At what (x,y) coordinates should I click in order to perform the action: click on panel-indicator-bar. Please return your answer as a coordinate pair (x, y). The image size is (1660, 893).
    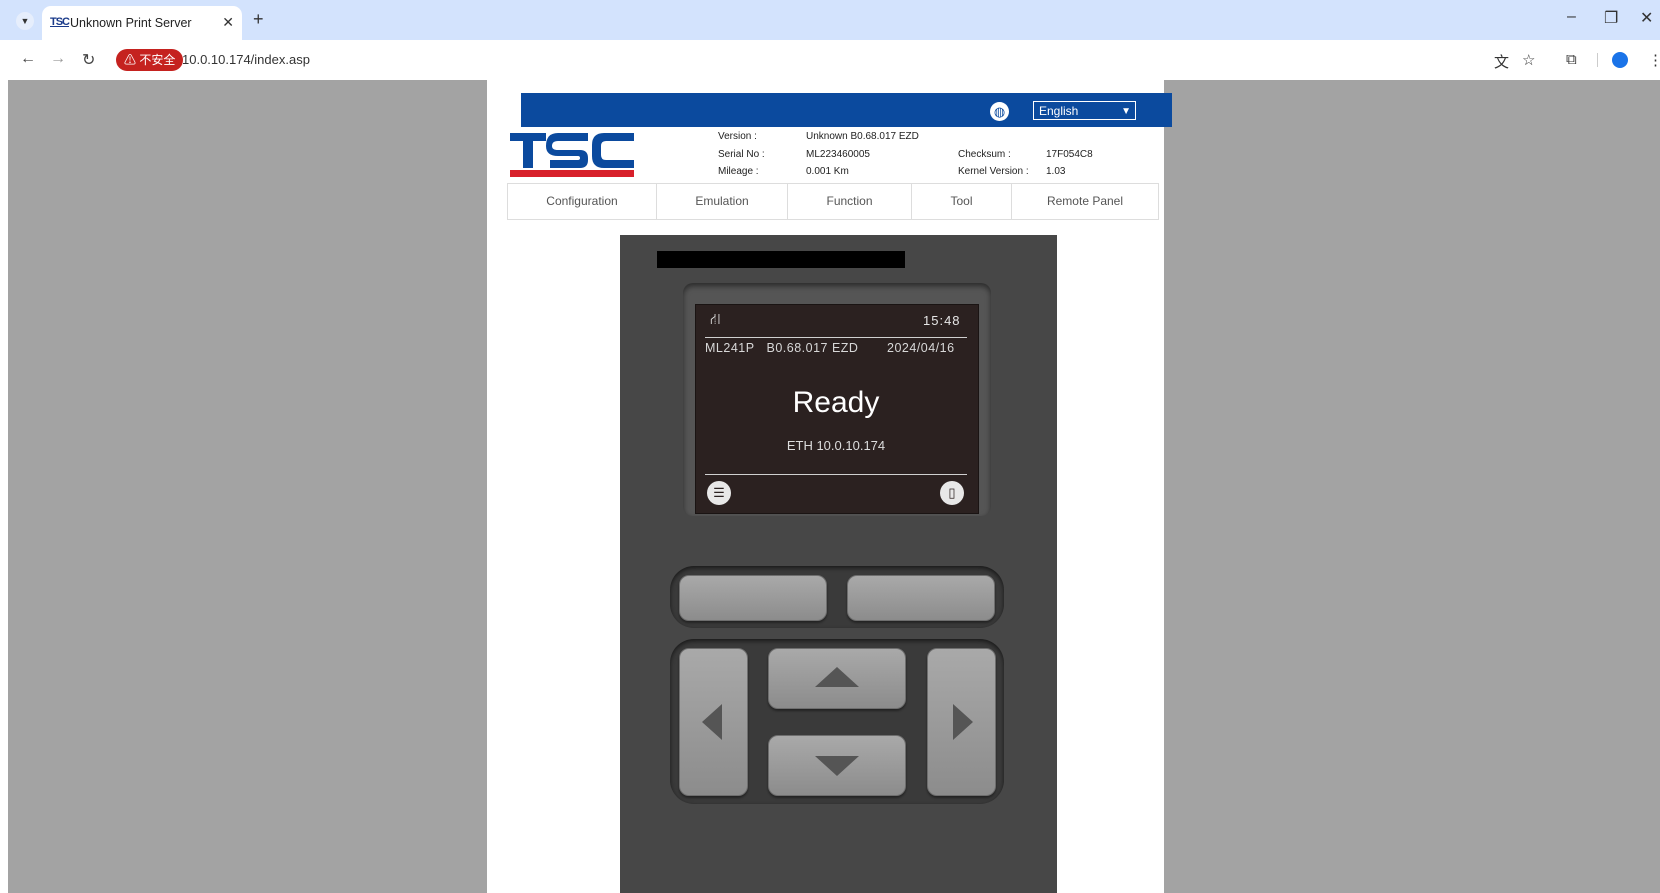
    Looking at the image, I should click on (781, 259).